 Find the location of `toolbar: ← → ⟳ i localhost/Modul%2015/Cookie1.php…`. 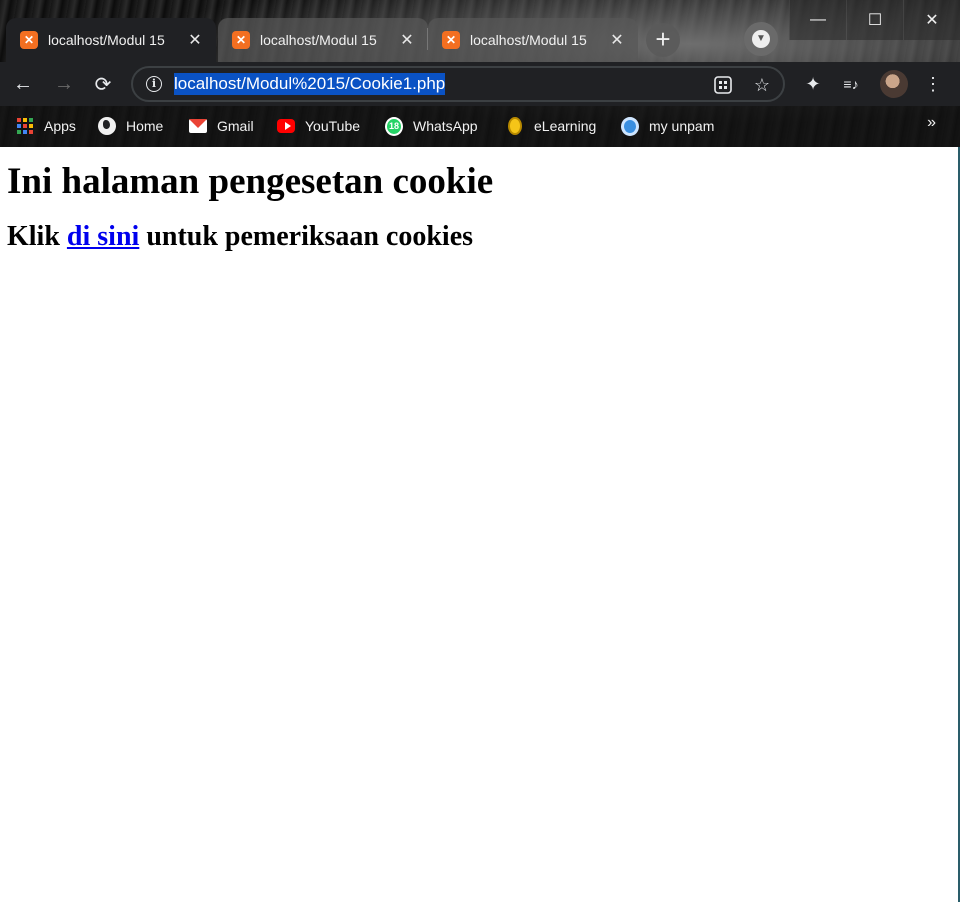

toolbar: ← → ⟳ i localhost/Modul%2015/Cookie1.php… is located at coordinates (480, 84).